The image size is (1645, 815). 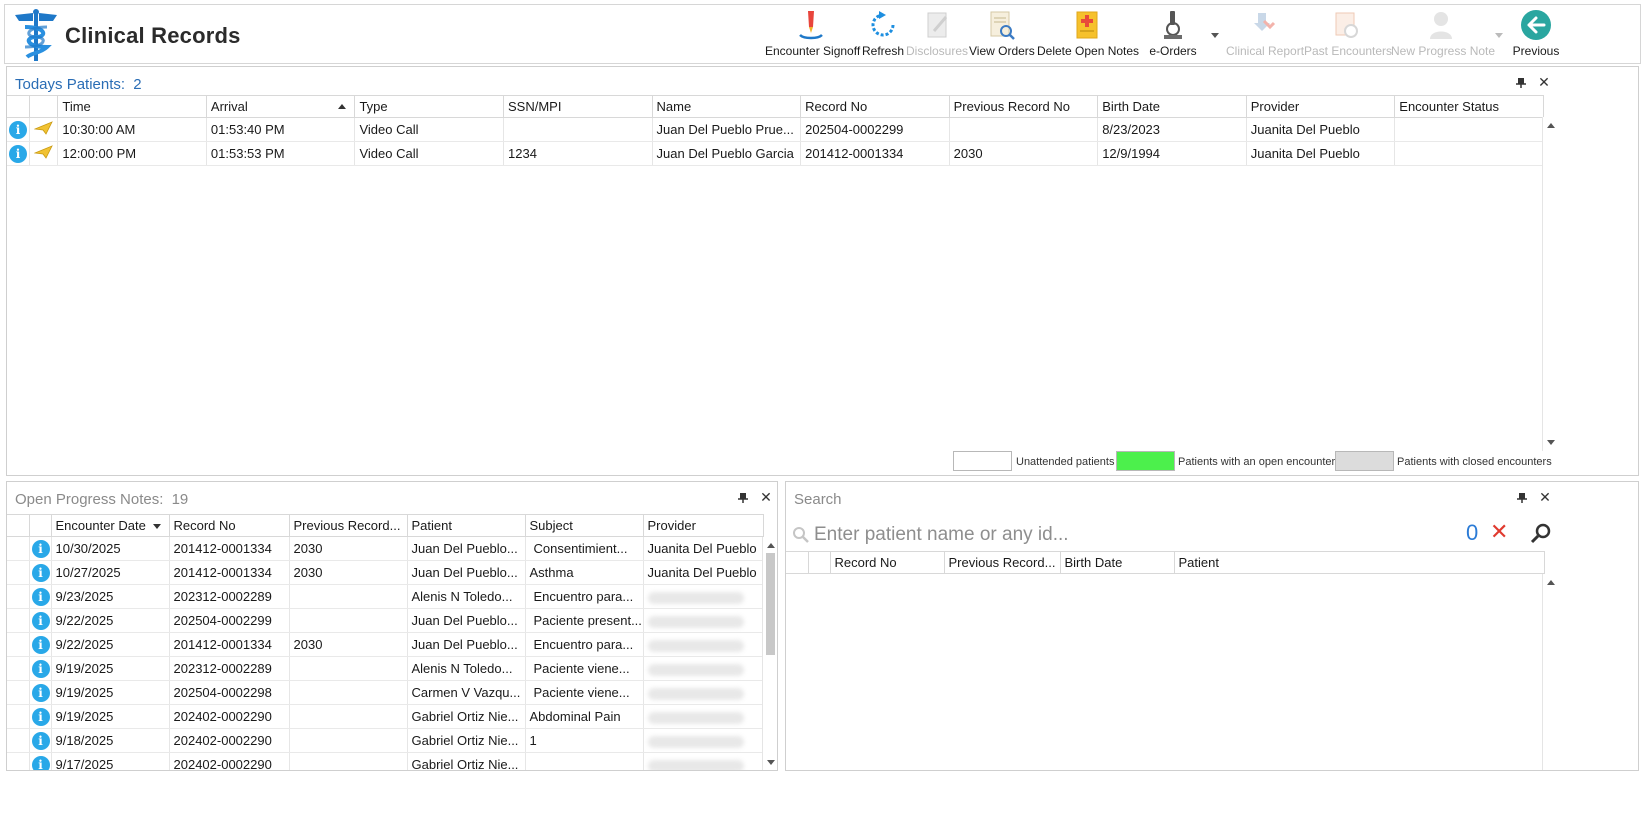 I want to click on legend-label-unattended: Unattended patients, so click(x=1065, y=462).